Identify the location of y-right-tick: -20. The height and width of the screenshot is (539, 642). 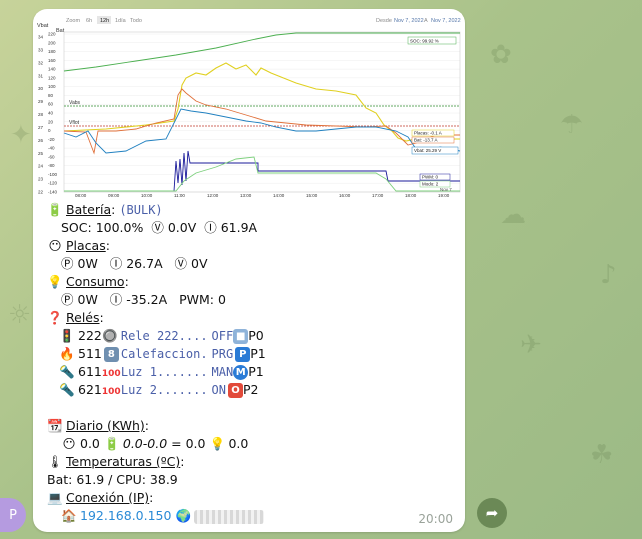
(51, 139).